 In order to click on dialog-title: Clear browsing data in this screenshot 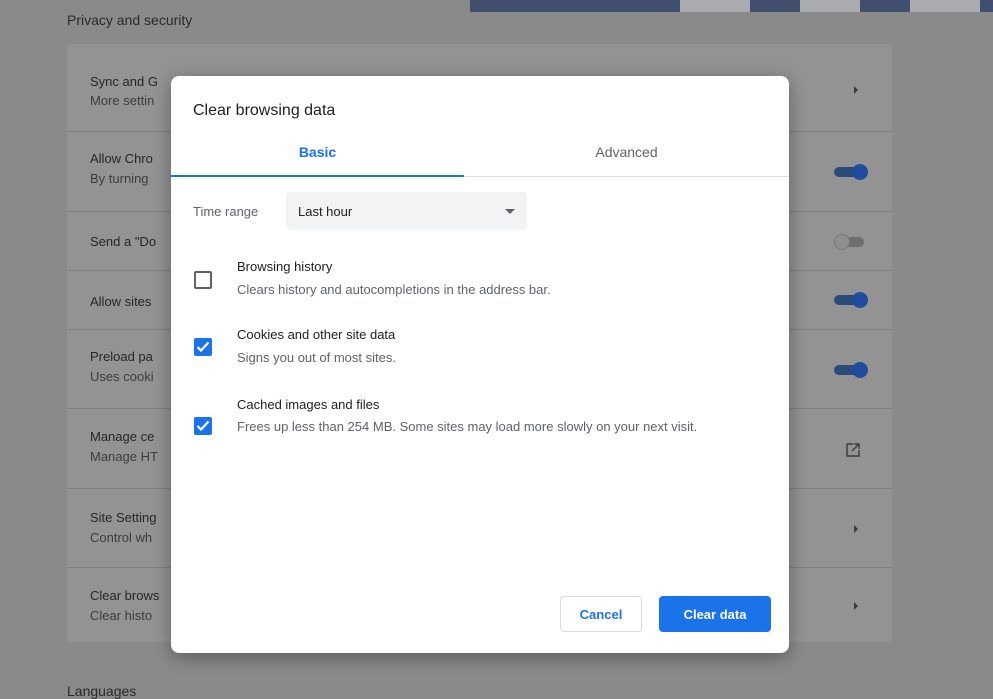, I will do `click(264, 110)`.